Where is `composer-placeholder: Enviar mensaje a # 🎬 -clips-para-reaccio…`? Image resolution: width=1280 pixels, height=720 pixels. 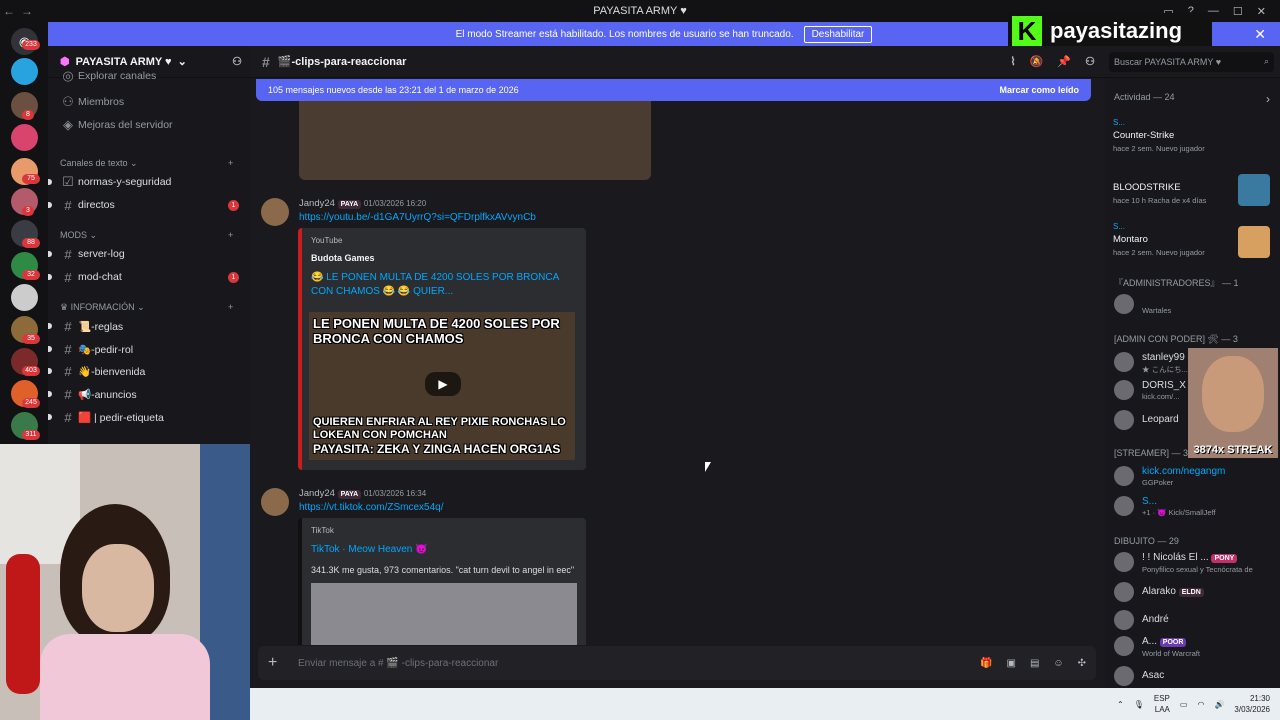
composer-placeholder: Enviar mensaje a # 🎬 -clips-para-reaccio… is located at coordinates (398, 663).